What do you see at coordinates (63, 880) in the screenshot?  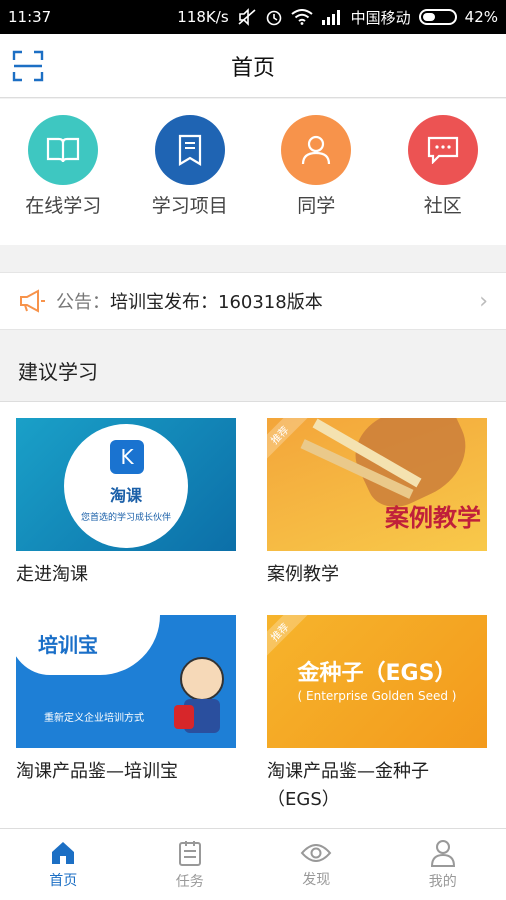 I see `tab-label: 首页` at bounding box center [63, 880].